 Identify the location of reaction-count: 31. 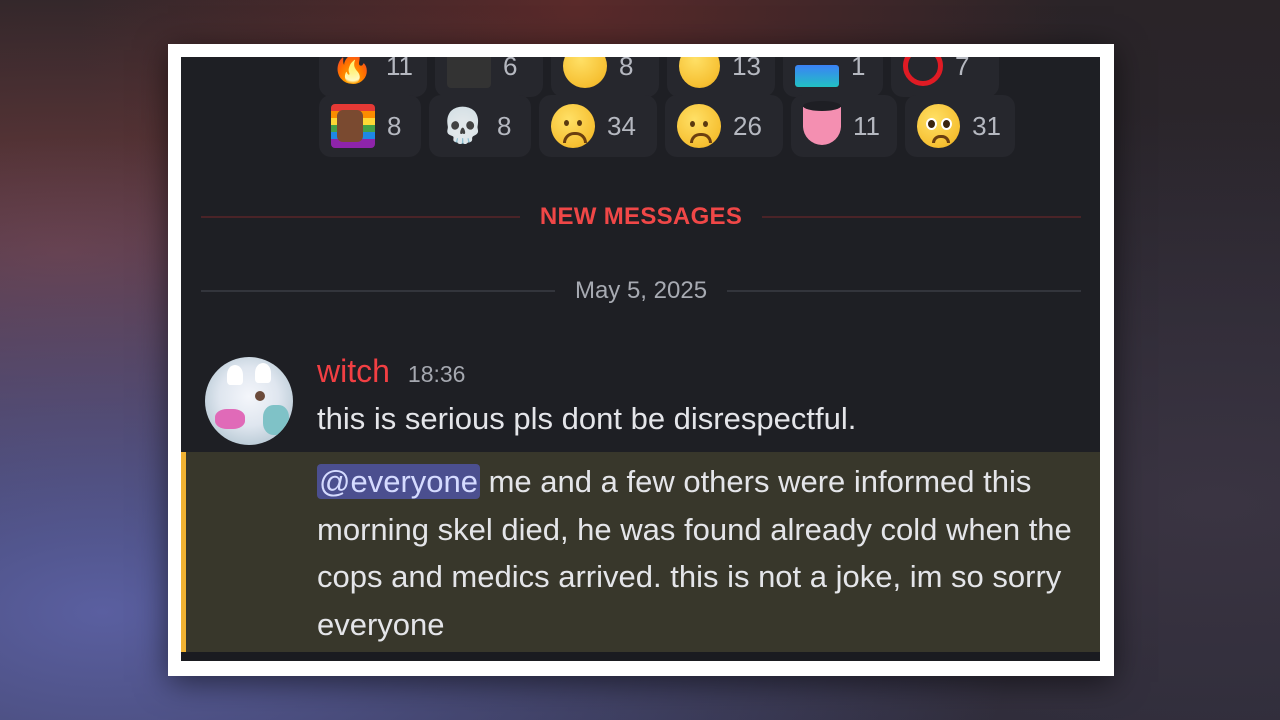
(986, 125).